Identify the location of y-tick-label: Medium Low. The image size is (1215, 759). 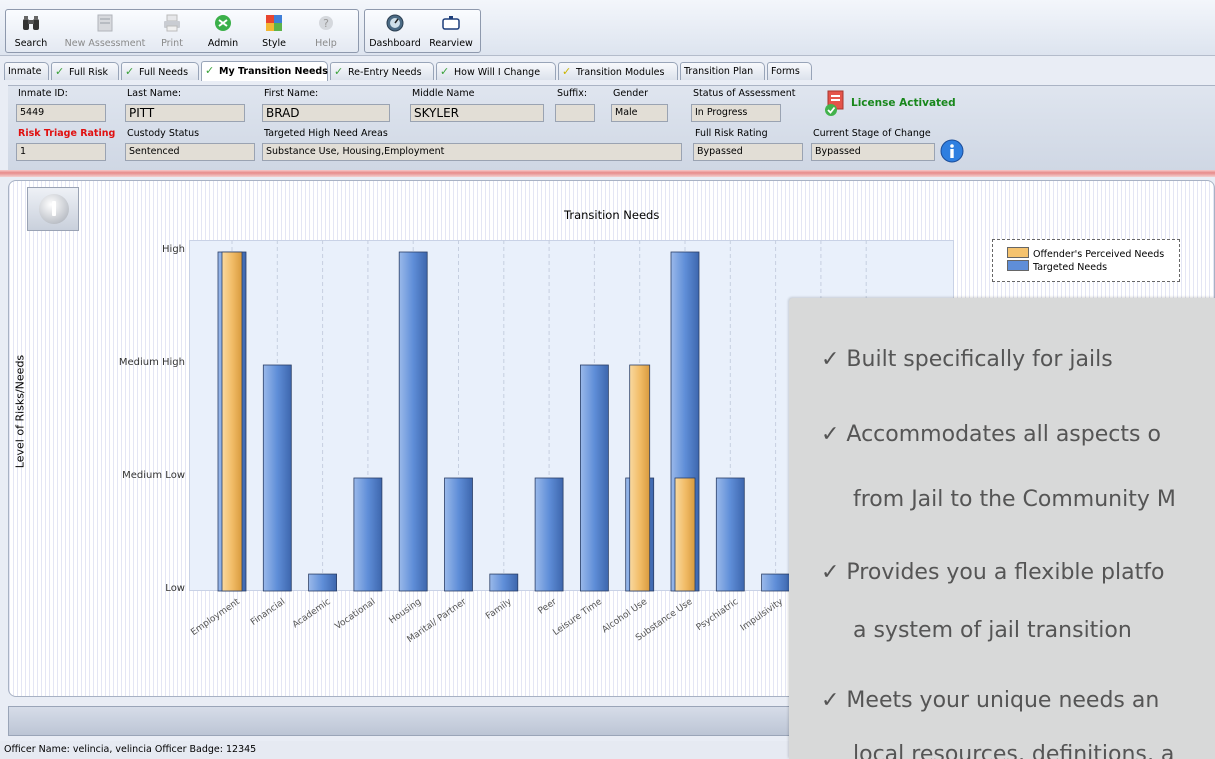
(153, 475).